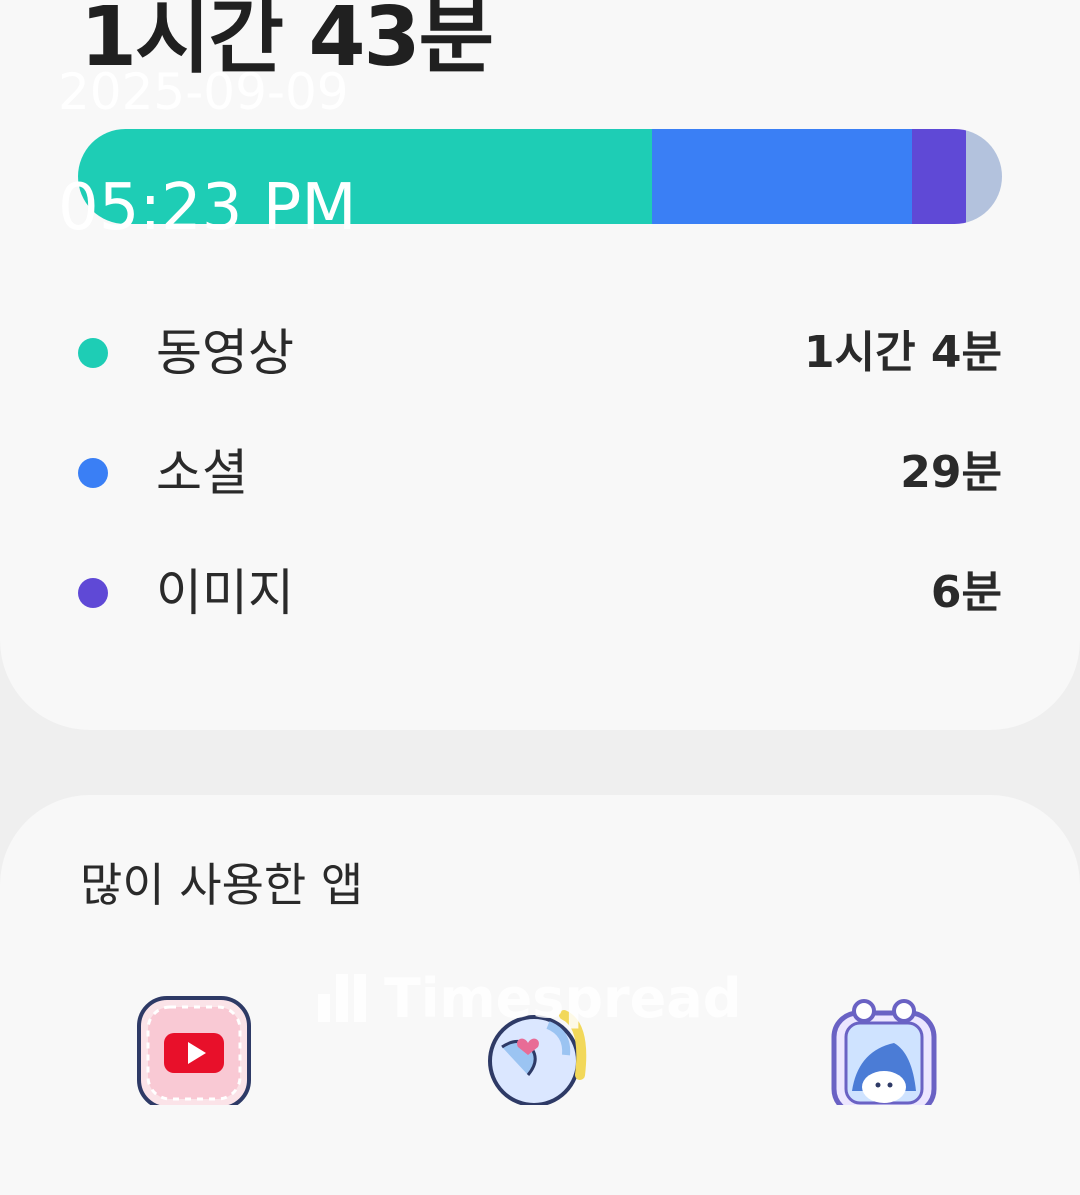  Describe the element at coordinates (540, 593) in the screenshot. I see `legend-item-image: 이미지 6분` at that location.